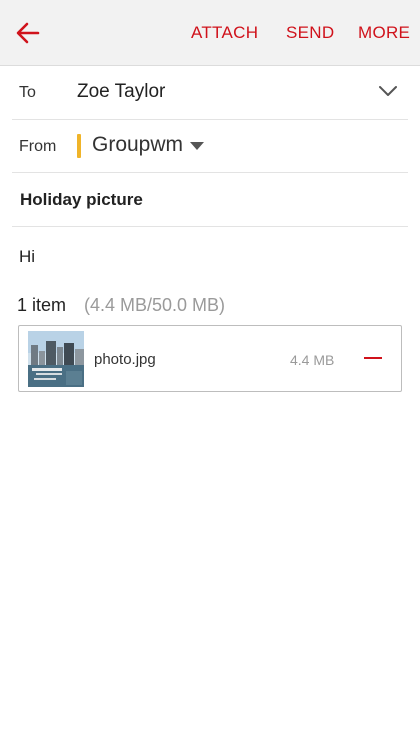  I want to click on more-button: MORE, so click(384, 33).